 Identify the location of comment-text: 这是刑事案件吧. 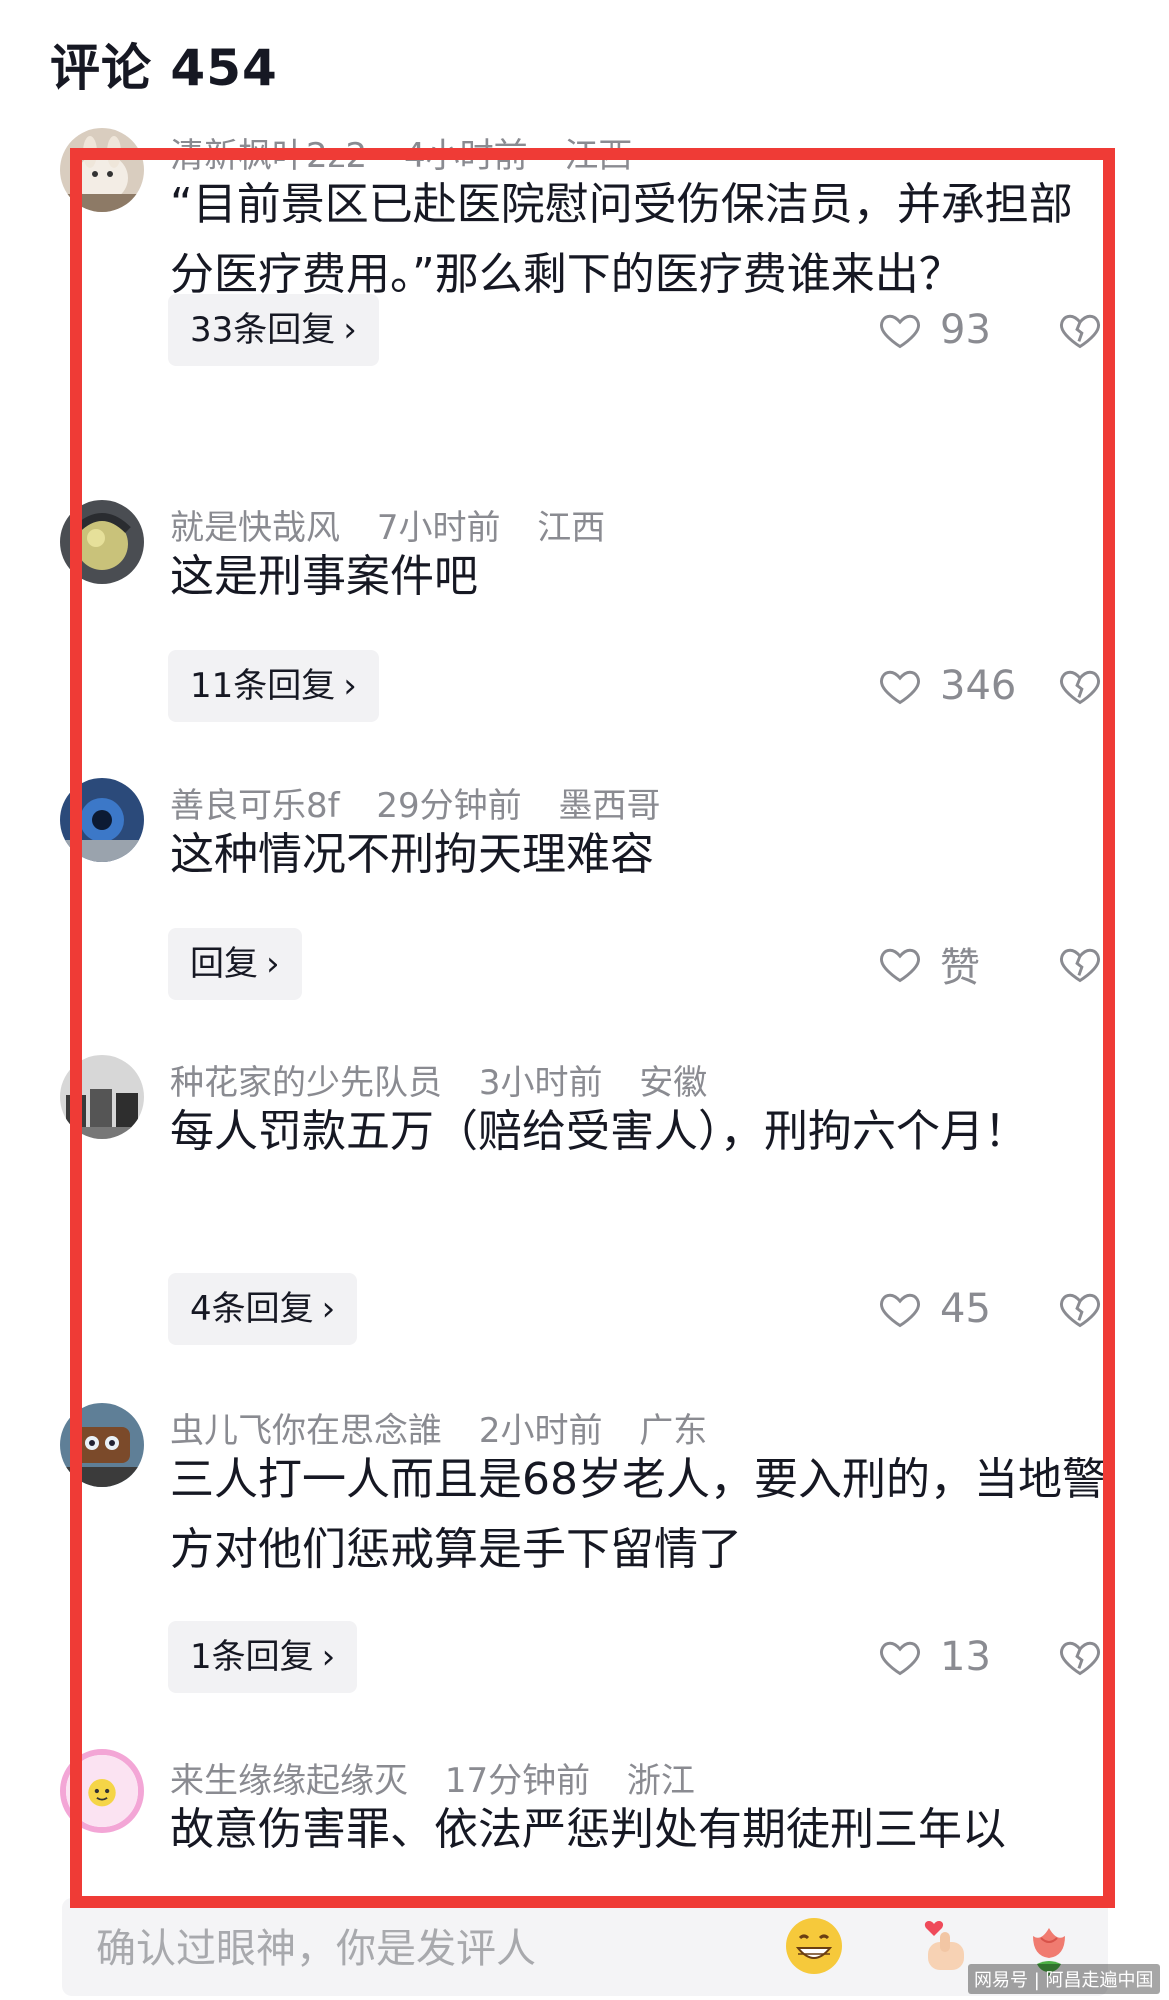
(324, 576).